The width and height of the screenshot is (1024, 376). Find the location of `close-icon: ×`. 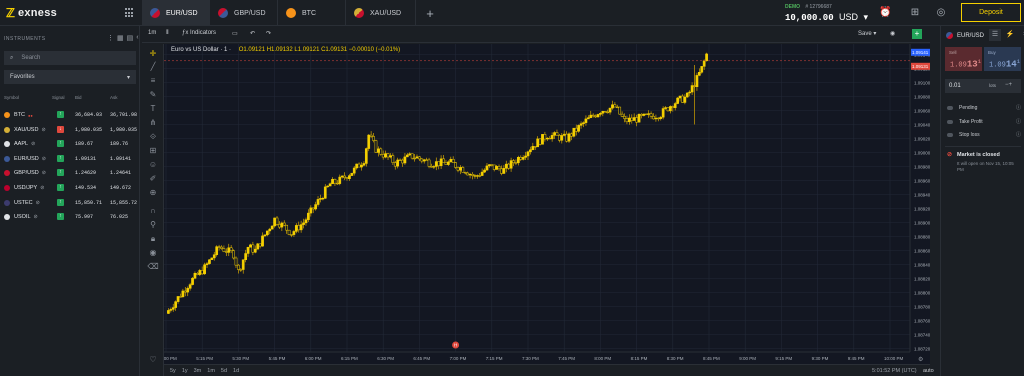

close-icon: × is located at coordinates (1021, 35).